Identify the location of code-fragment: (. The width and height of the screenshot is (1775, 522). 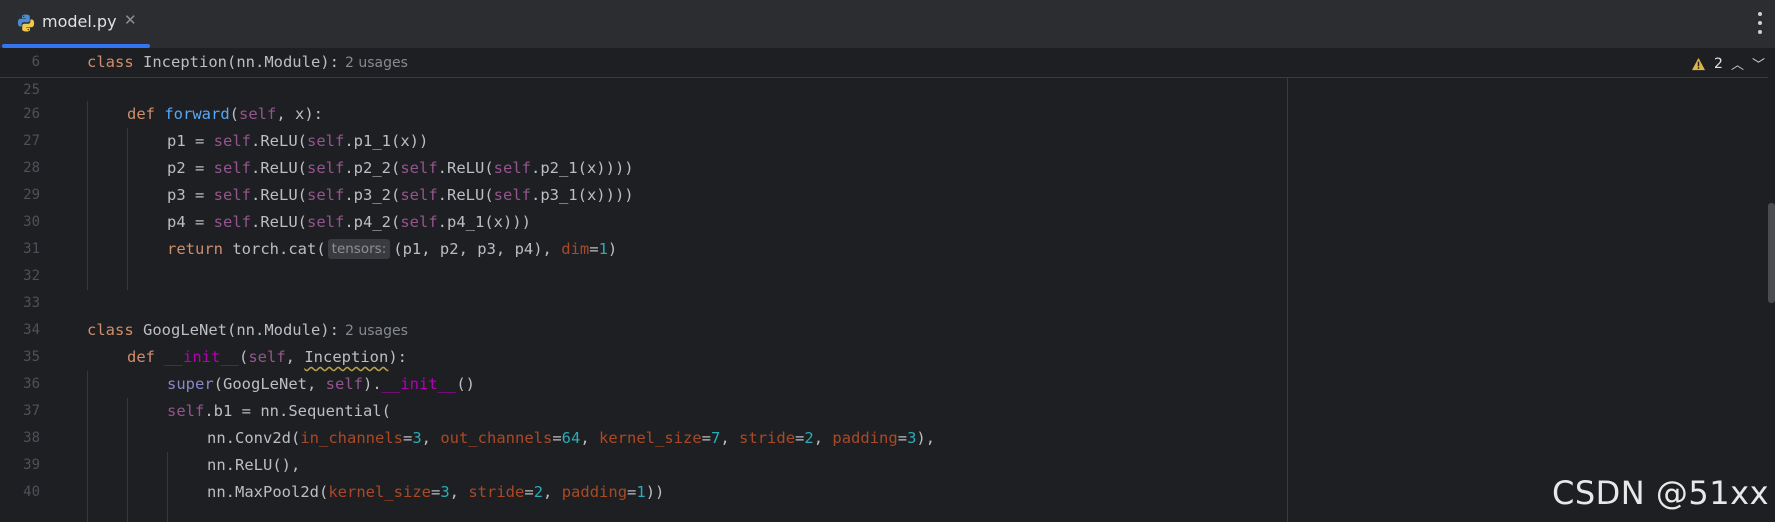
(244, 357).